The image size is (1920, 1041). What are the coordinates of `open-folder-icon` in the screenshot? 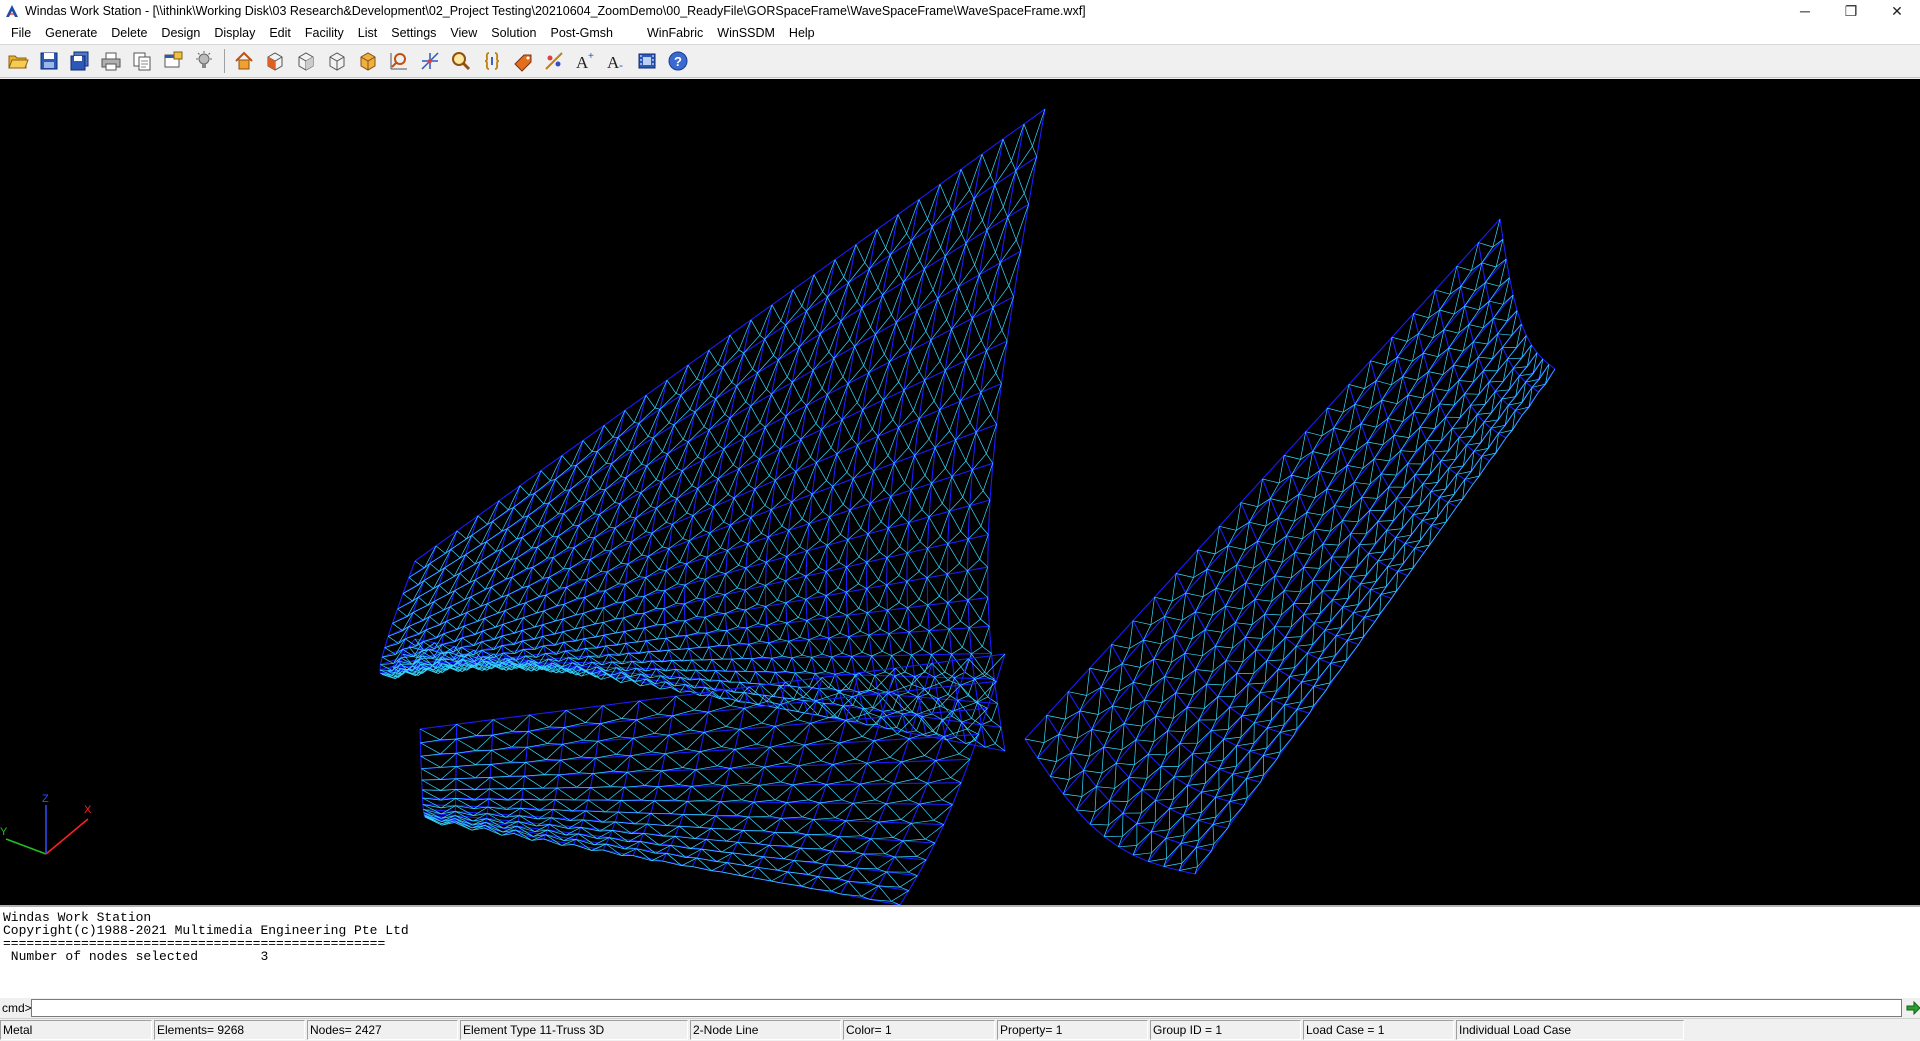 It's located at (17, 61).